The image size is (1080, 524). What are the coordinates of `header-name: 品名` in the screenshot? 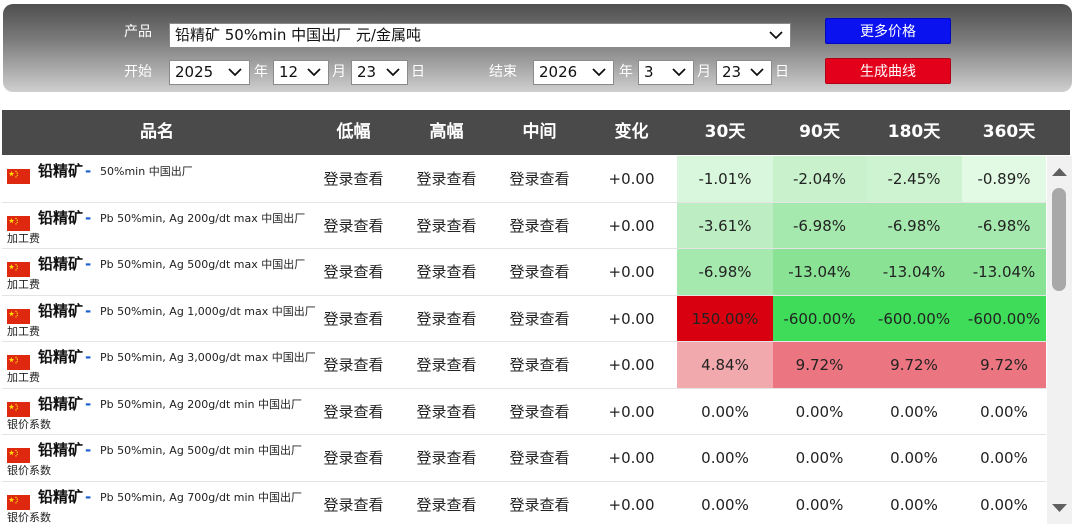 It's located at (157, 132).